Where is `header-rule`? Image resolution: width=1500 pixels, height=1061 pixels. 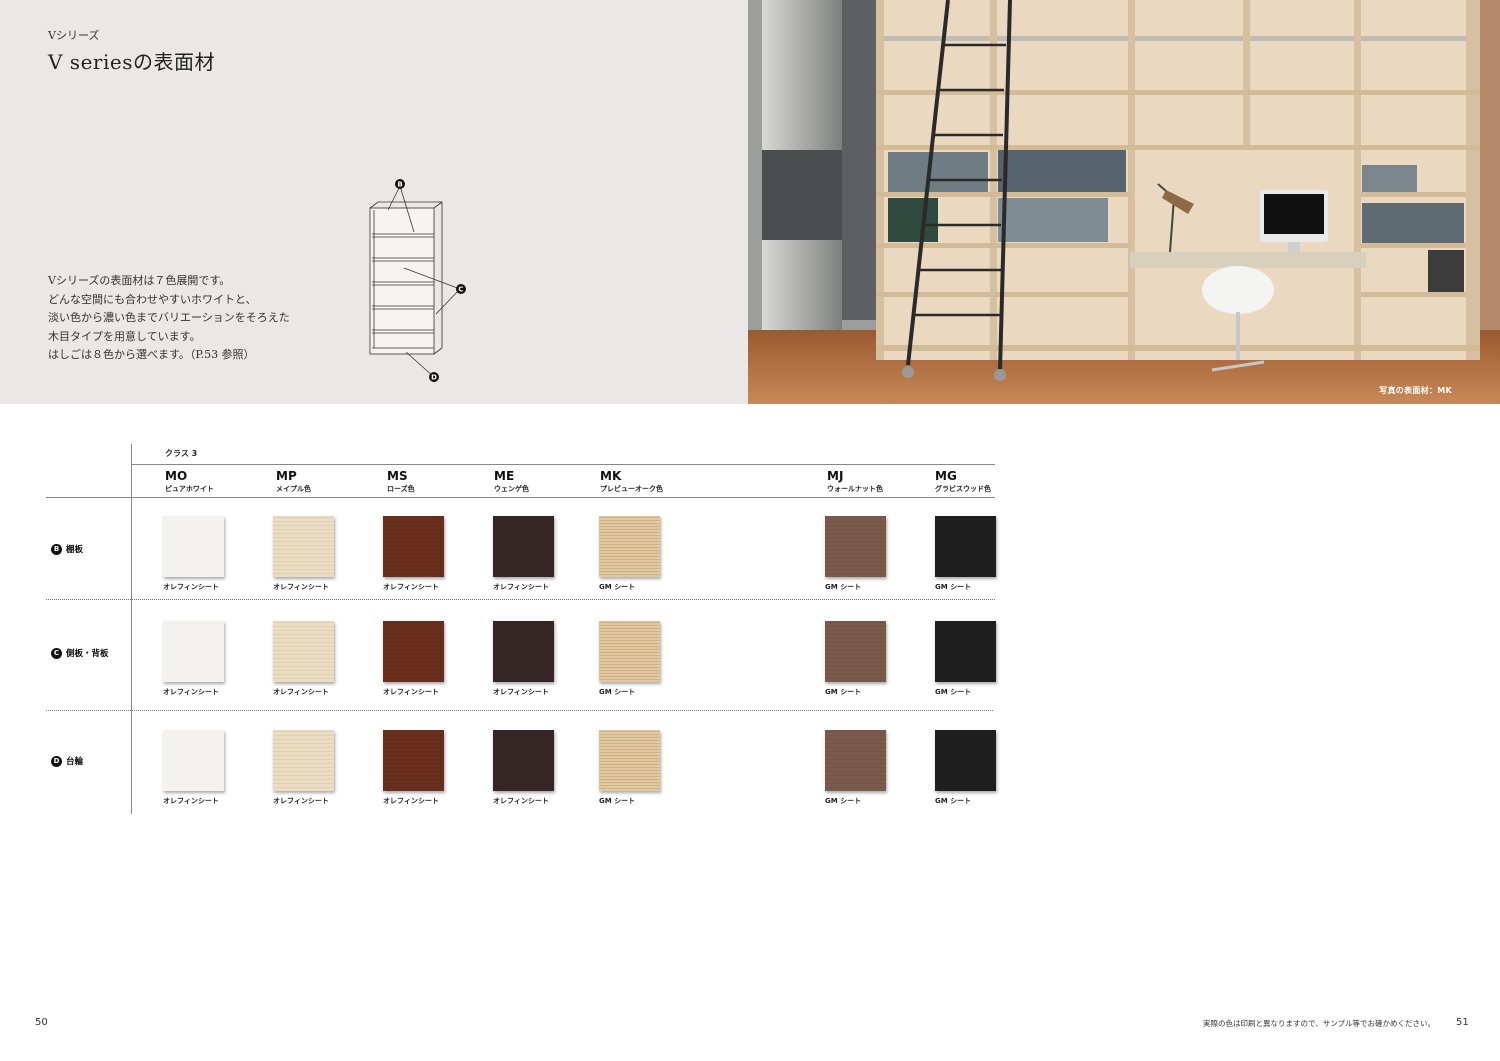
header-rule is located at coordinates (563, 464).